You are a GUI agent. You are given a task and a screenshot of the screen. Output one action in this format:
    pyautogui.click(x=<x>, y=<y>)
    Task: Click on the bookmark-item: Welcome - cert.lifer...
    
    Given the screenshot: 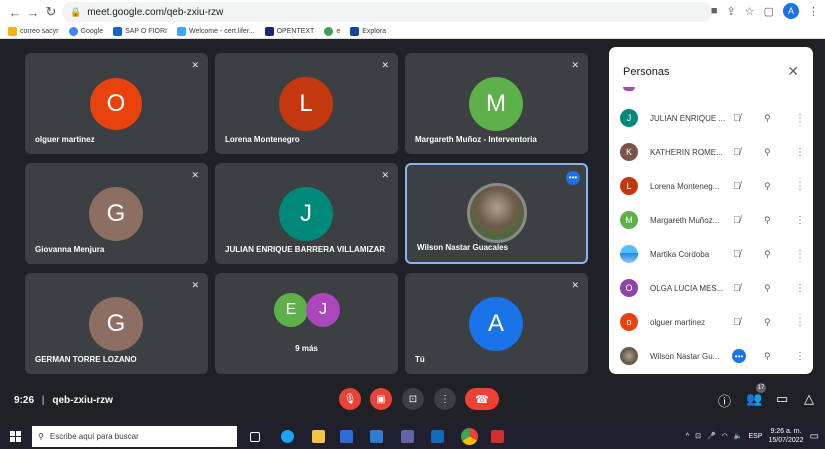 What is the action you would take?
    pyautogui.click(x=215, y=31)
    